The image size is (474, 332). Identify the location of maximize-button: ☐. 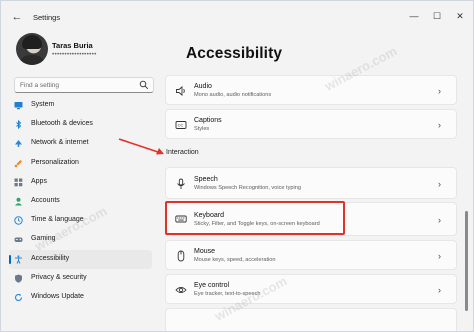
(437, 16).